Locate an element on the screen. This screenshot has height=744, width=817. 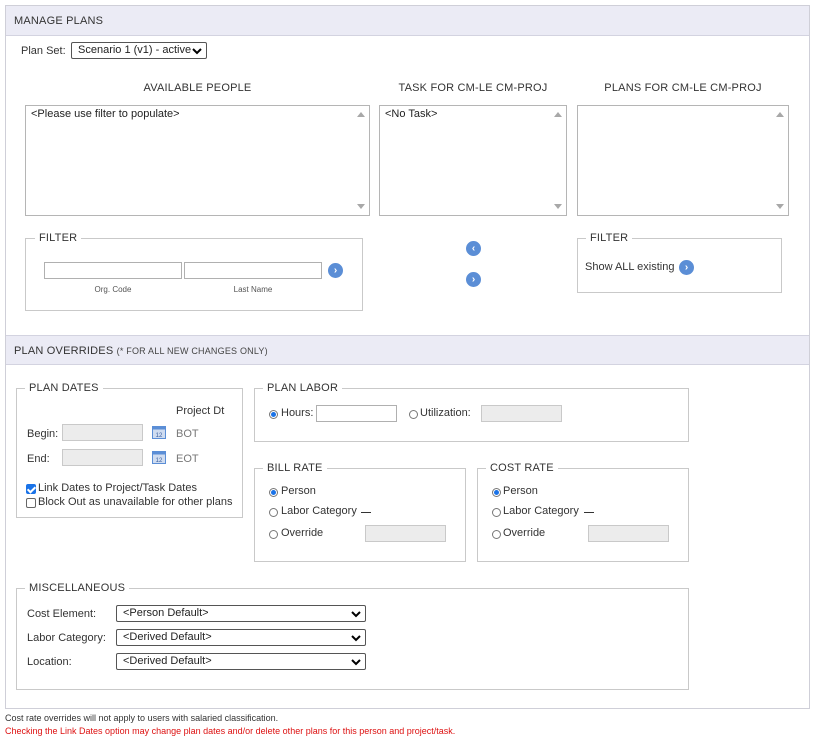
cost-element-value: <Person Default> is located at coordinates (166, 613).